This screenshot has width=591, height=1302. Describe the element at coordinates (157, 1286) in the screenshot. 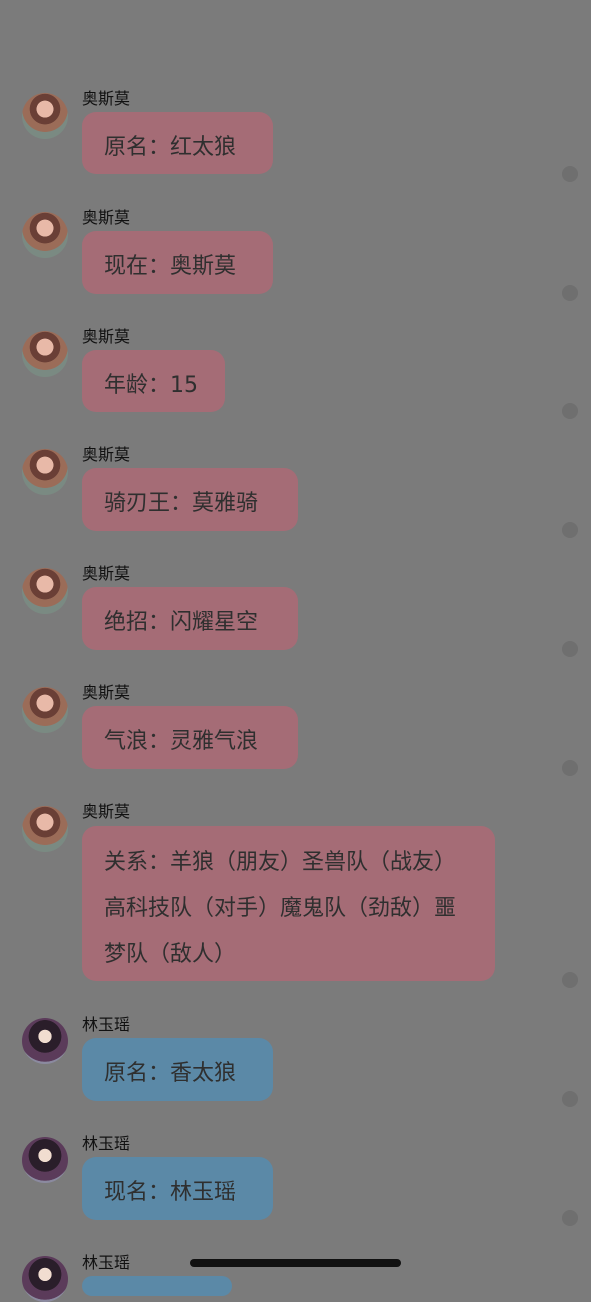

I see `message-bubble` at that location.